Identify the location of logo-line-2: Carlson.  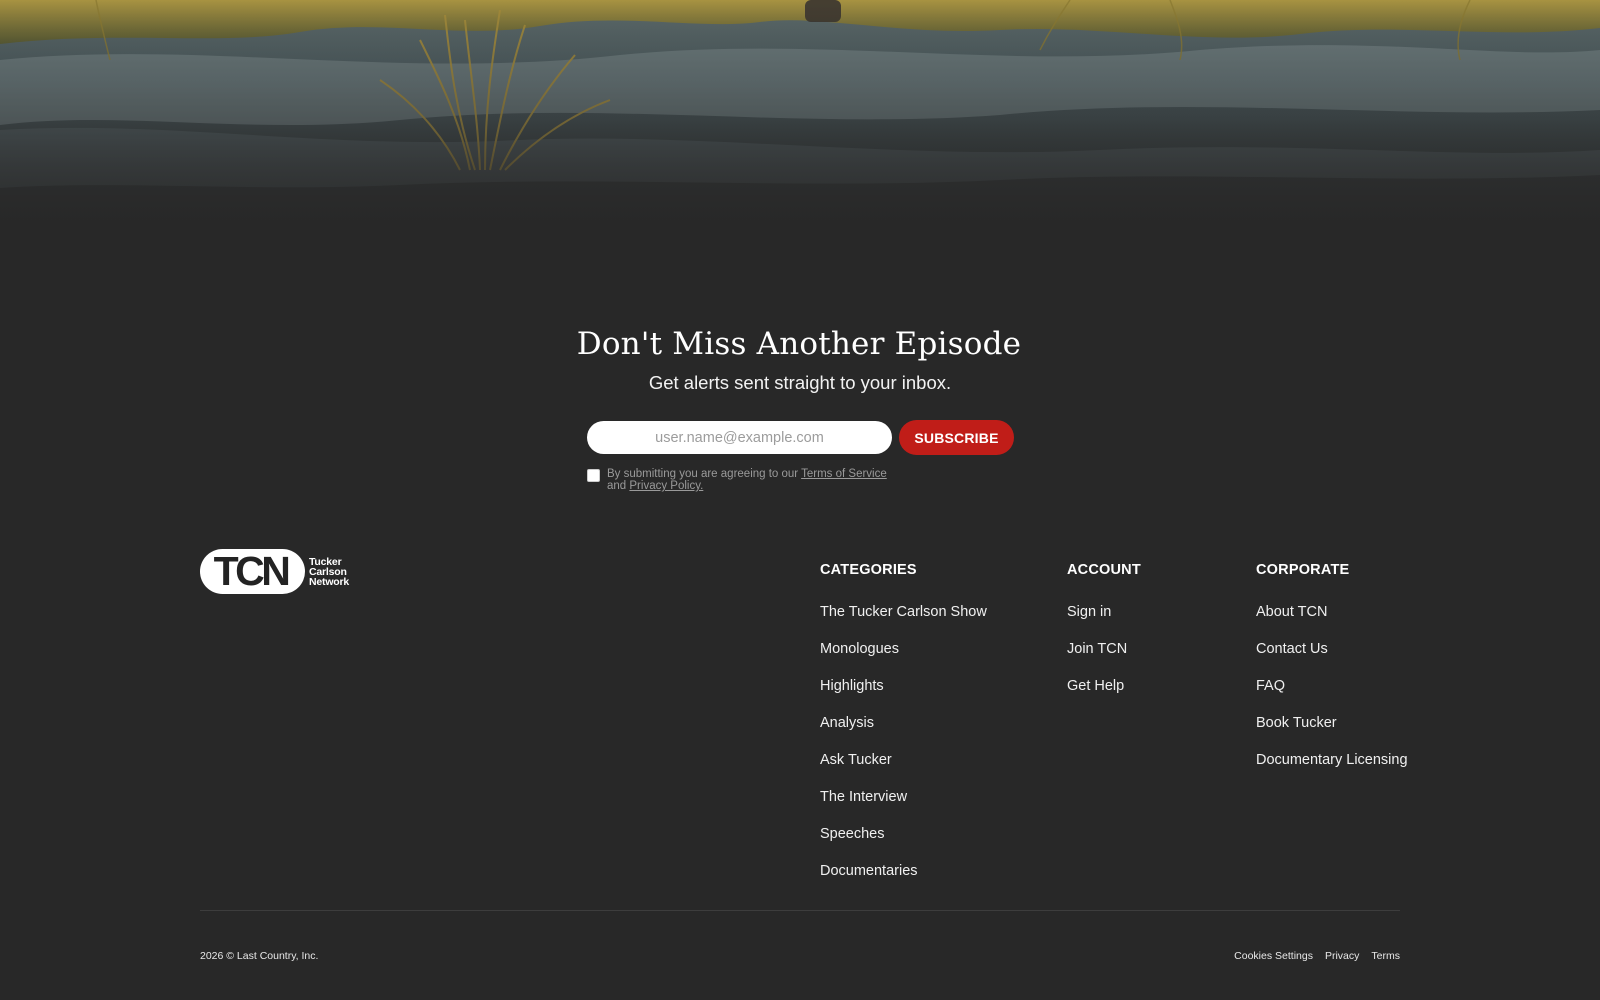
(328, 571).